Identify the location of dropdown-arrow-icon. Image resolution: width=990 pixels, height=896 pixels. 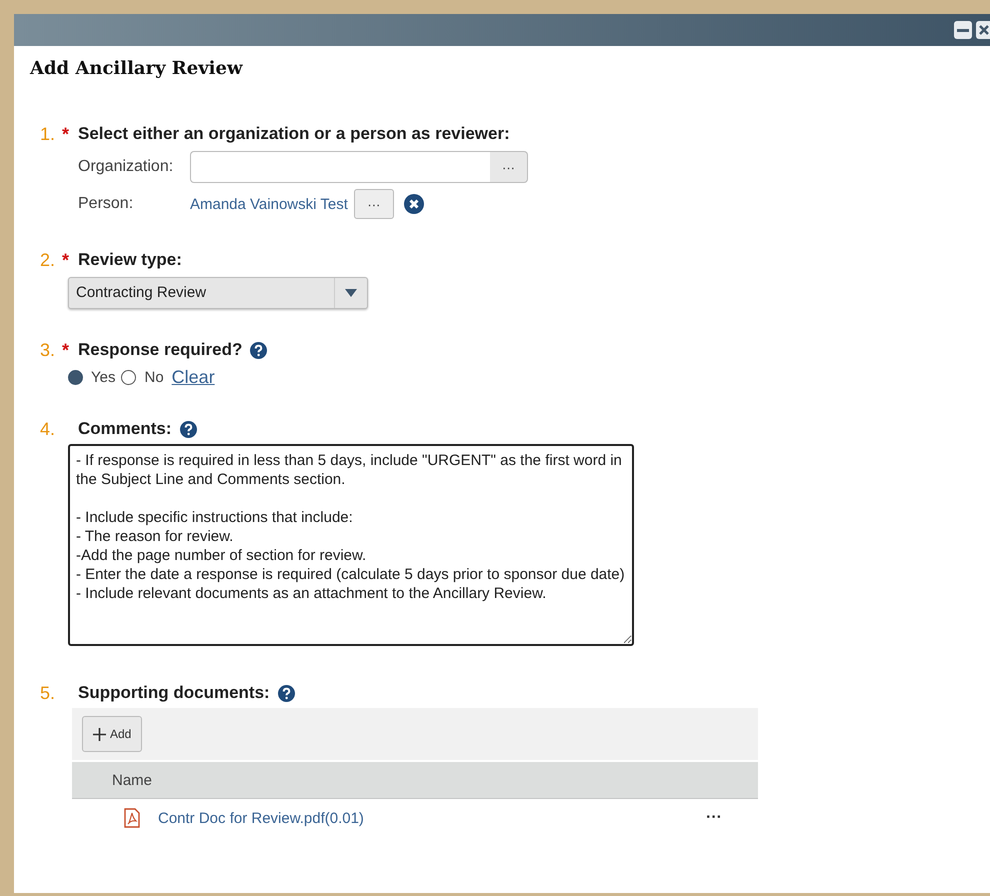
(351, 293).